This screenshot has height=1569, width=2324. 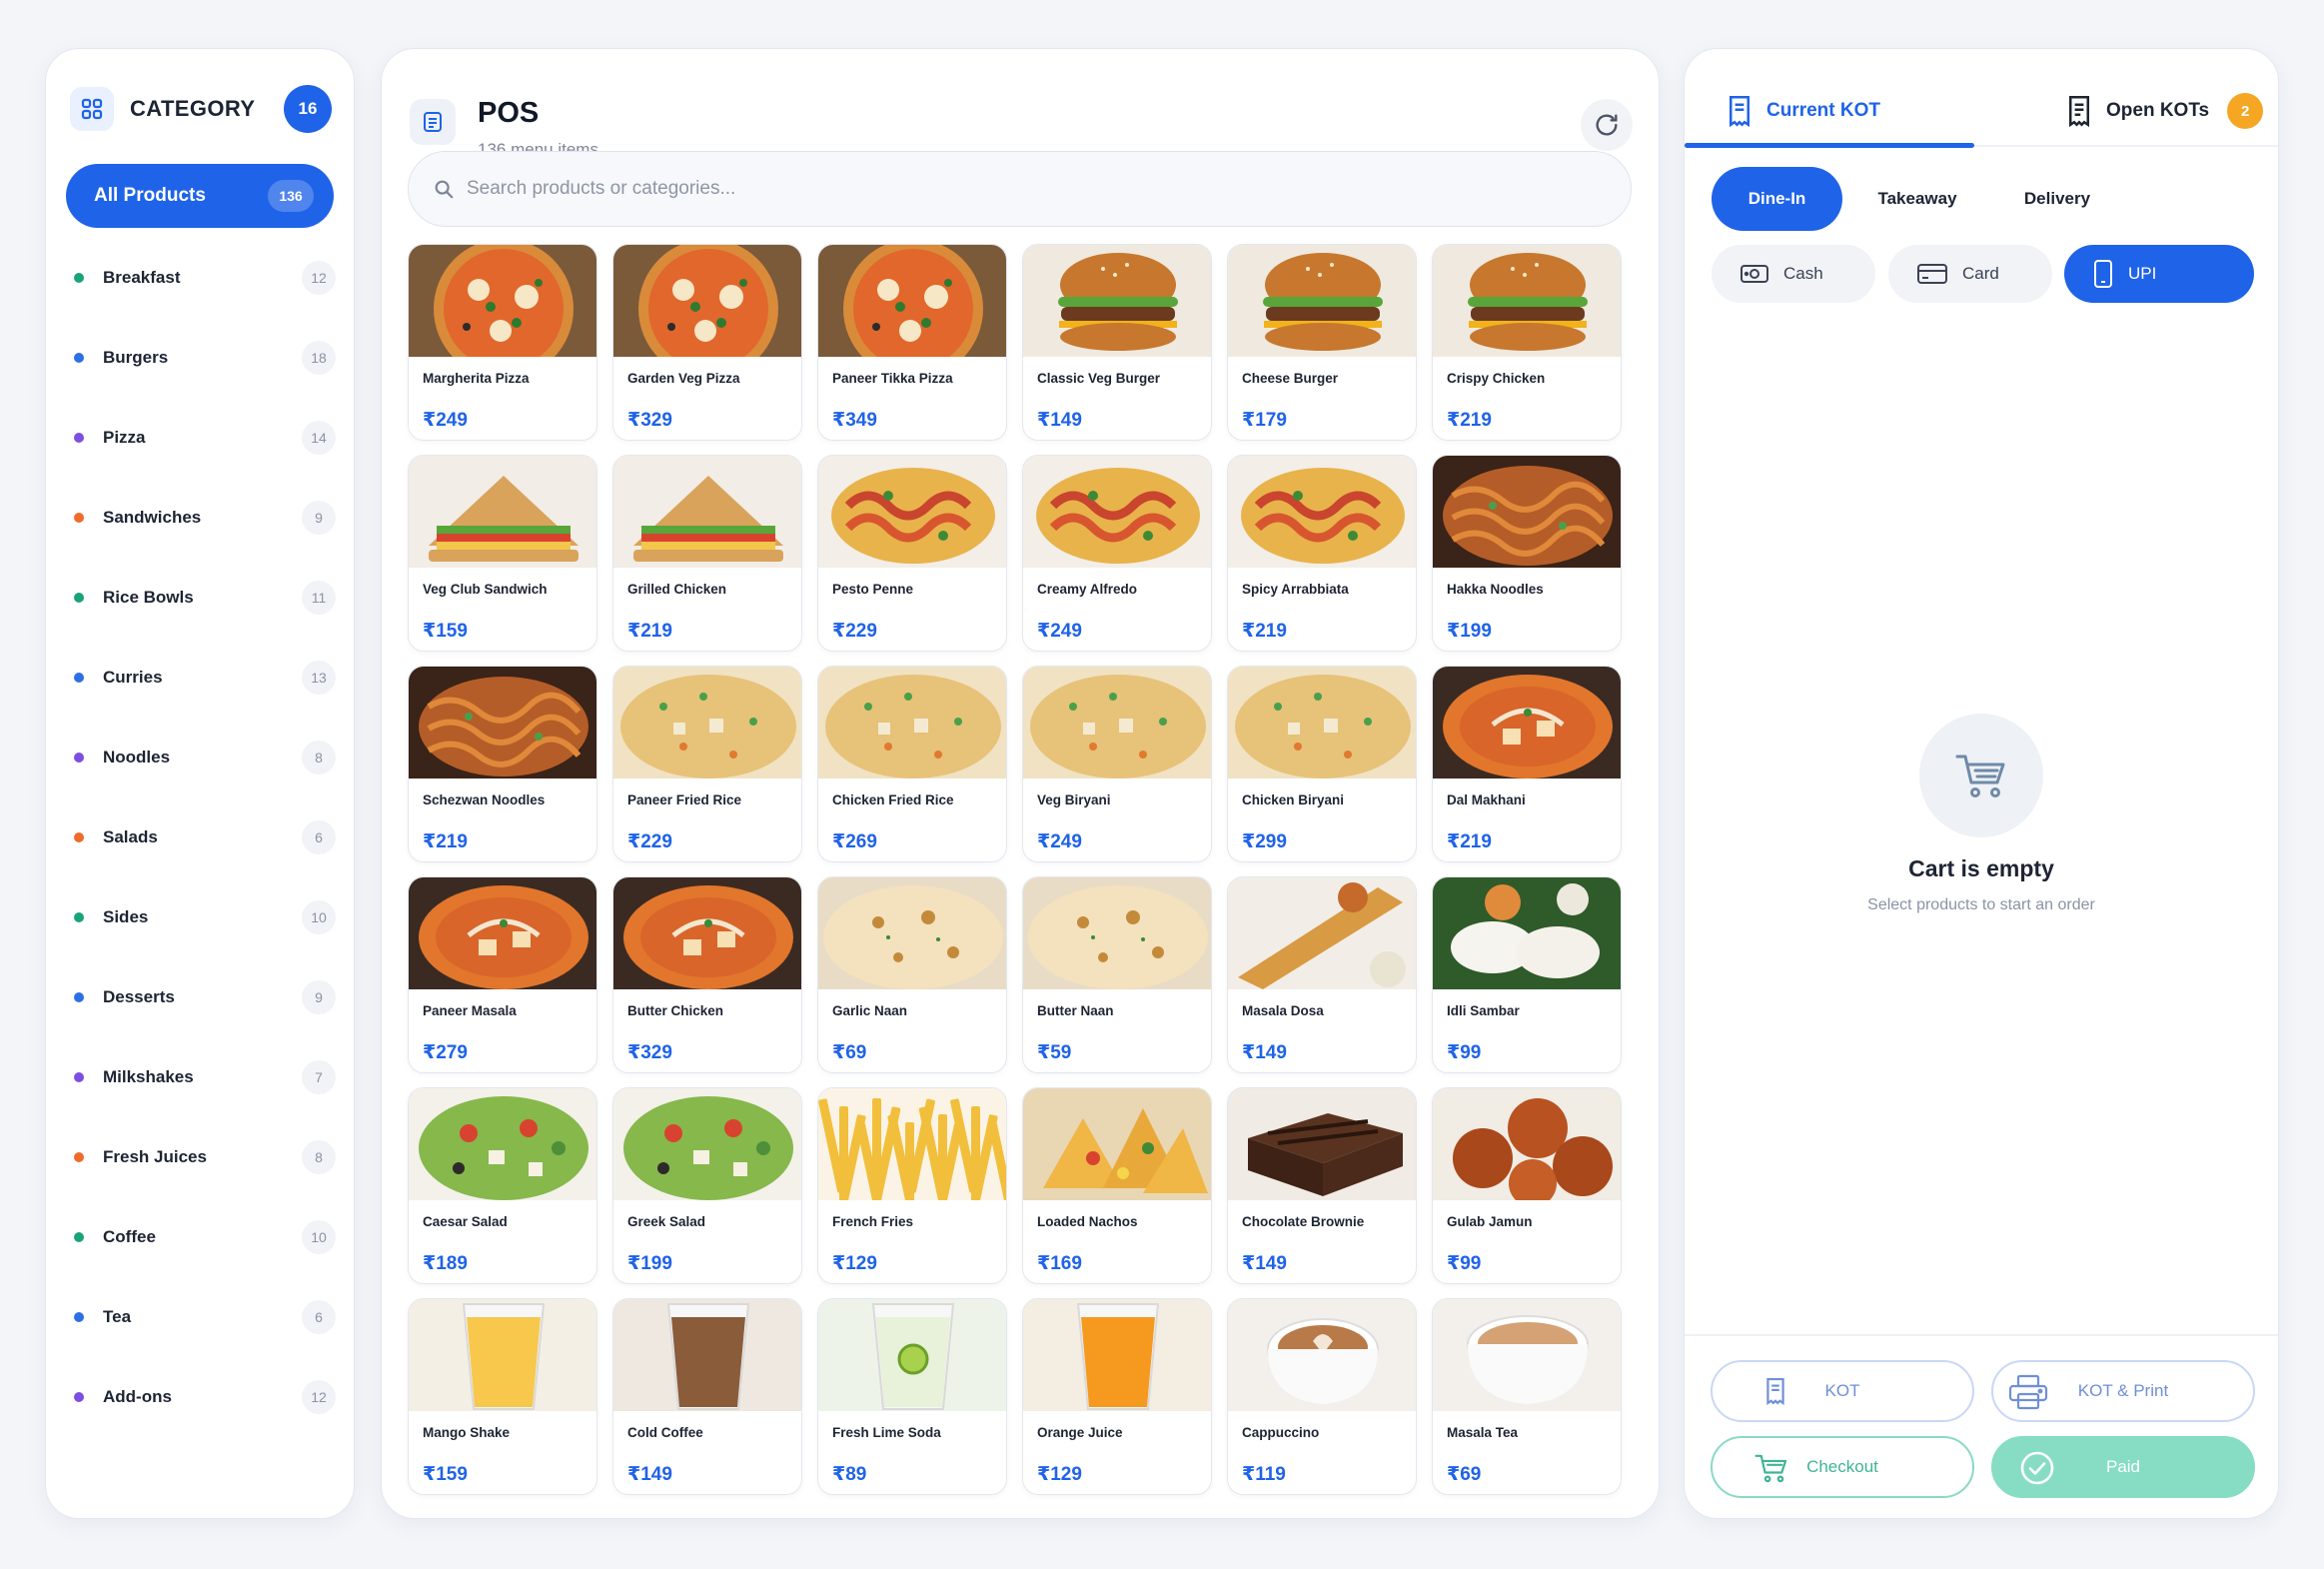 I want to click on product-price: ₹129, so click(x=1060, y=1474).